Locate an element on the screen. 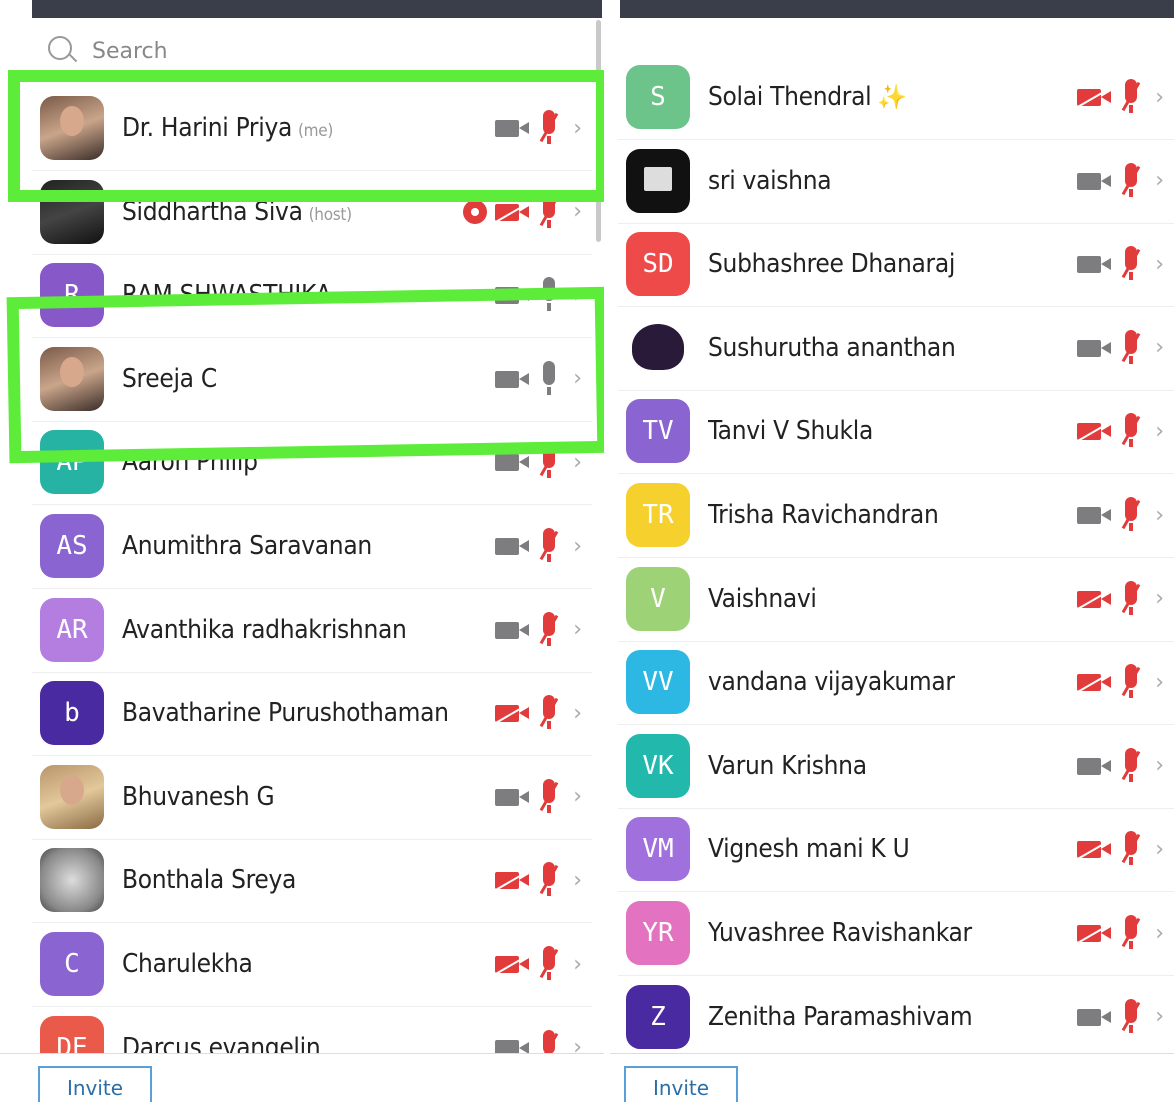 The image size is (1174, 1102). avatar: SD is located at coordinates (658, 264).